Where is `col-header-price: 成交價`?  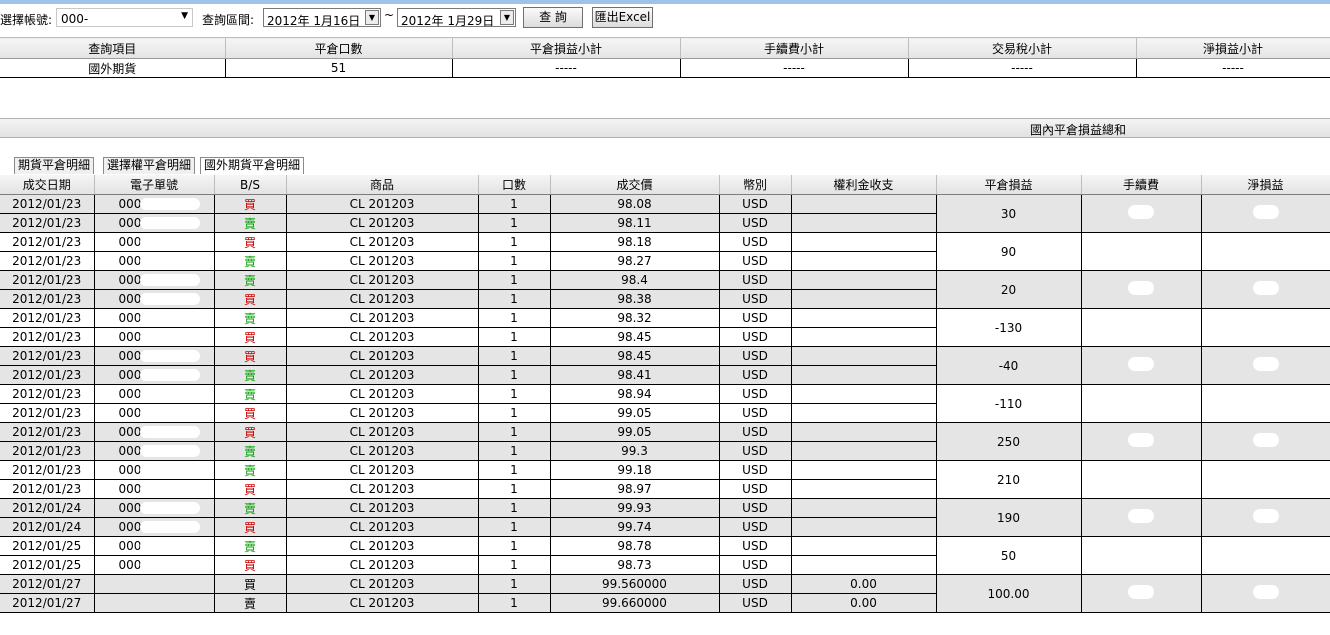
col-header-price: 成交價 is located at coordinates (635, 185).